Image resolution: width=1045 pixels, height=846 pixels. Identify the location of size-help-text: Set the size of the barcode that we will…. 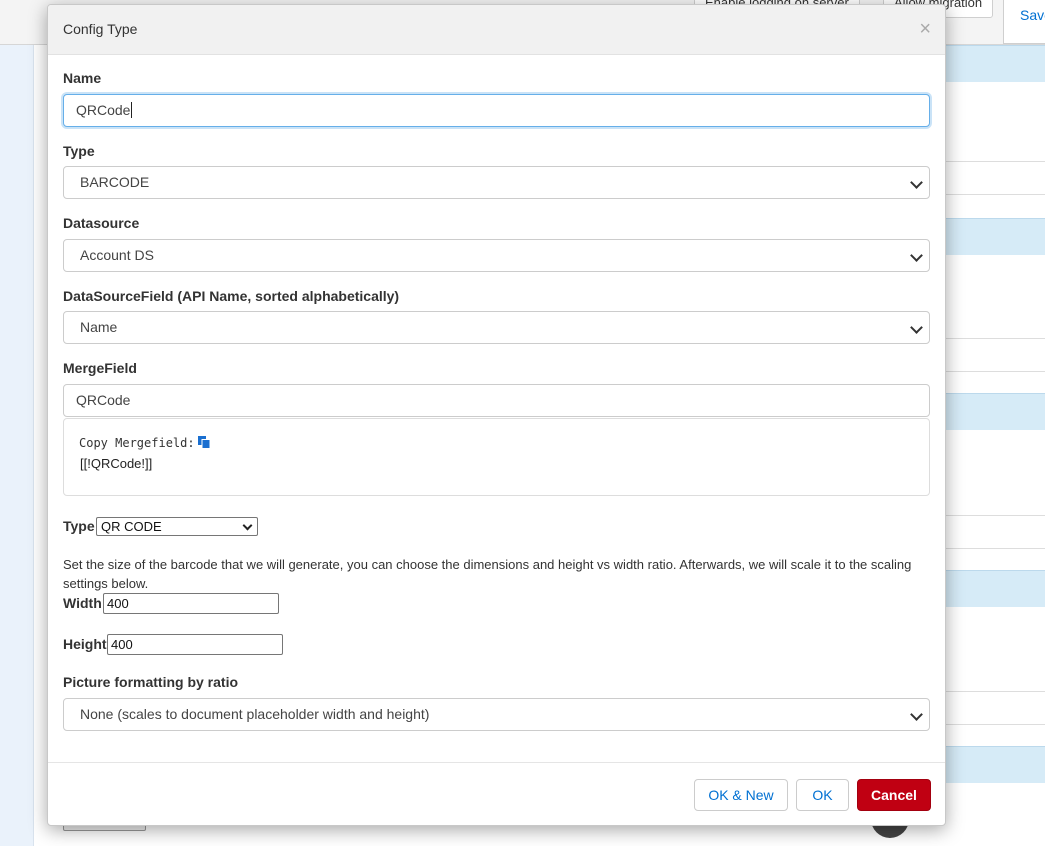
(487, 574).